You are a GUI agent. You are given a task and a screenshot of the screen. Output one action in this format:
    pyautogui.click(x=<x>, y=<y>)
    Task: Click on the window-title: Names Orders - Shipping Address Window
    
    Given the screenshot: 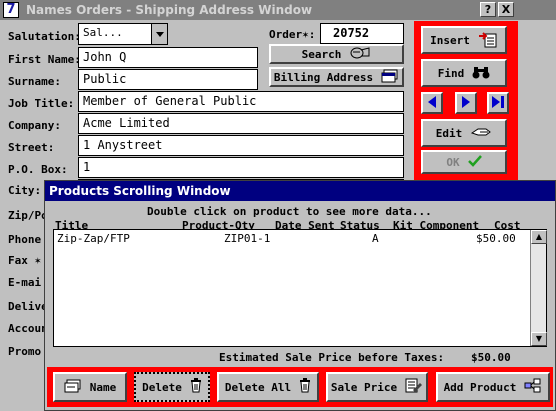 What is the action you would take?
    pyautogui.click(x=169, y=10)
    